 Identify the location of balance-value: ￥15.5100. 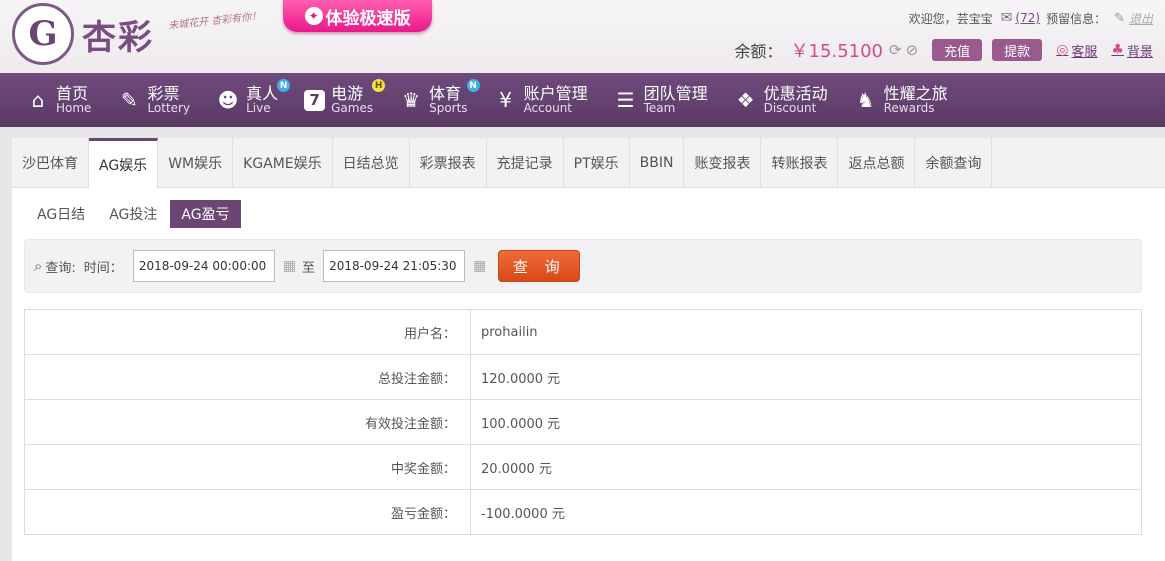
(836, 51).